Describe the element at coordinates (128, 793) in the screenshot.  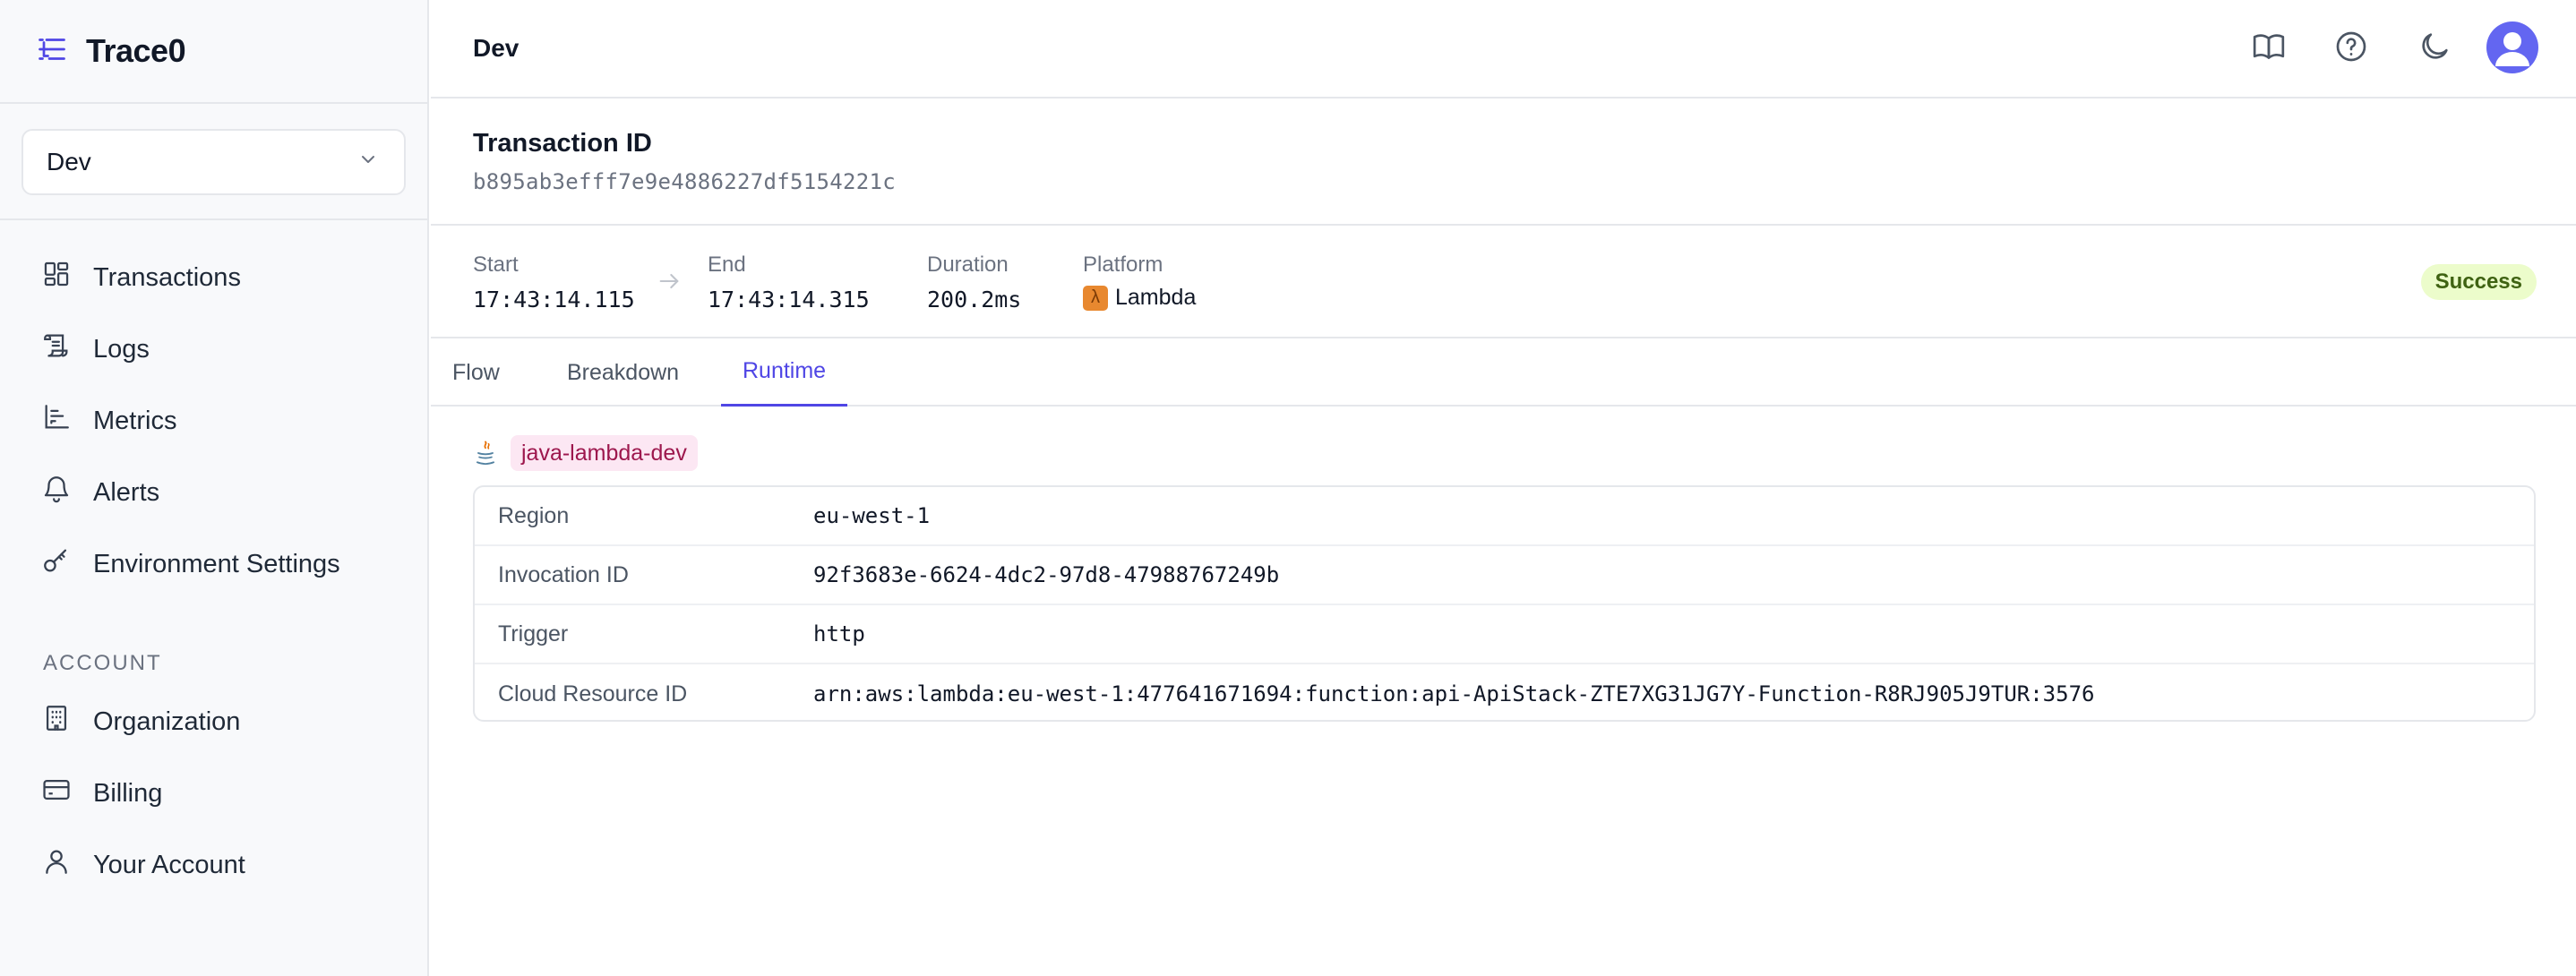
I see `sidebar-item-label: Billing` at that location.